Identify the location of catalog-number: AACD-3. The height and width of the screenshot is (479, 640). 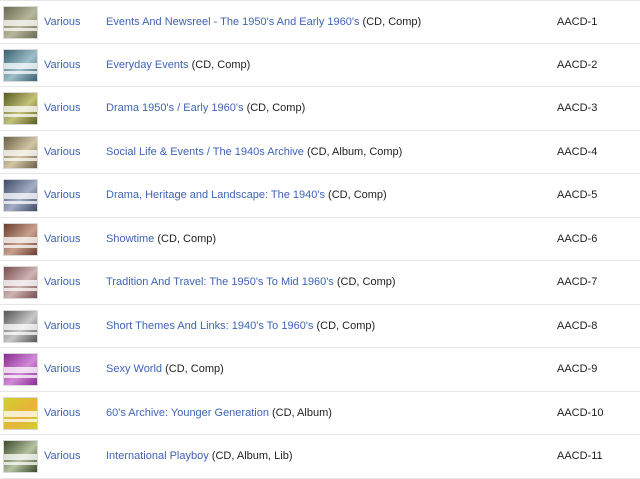
(577, 108).